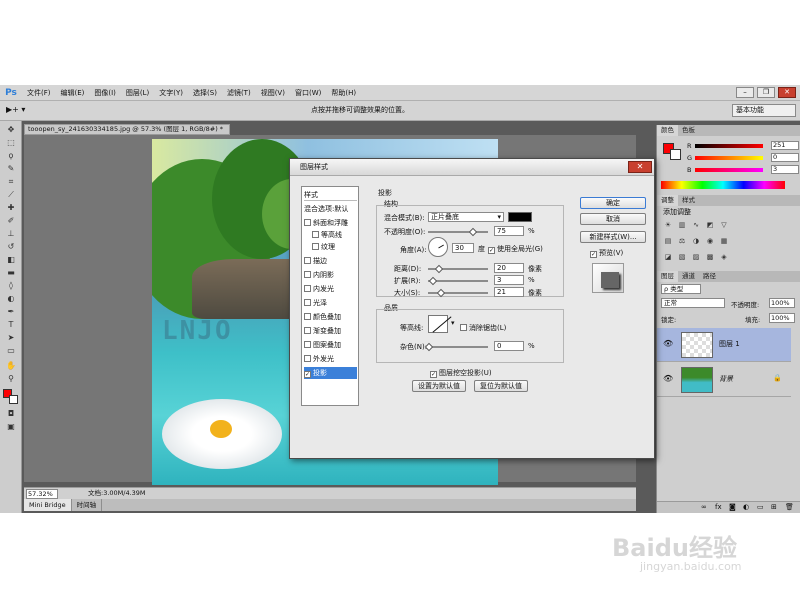 The height and width of the screenshot is (600, 800). Describe the element at coordinates (11, 221) in the screenshot. I see `brush-tool-icon: ✐` at that location.